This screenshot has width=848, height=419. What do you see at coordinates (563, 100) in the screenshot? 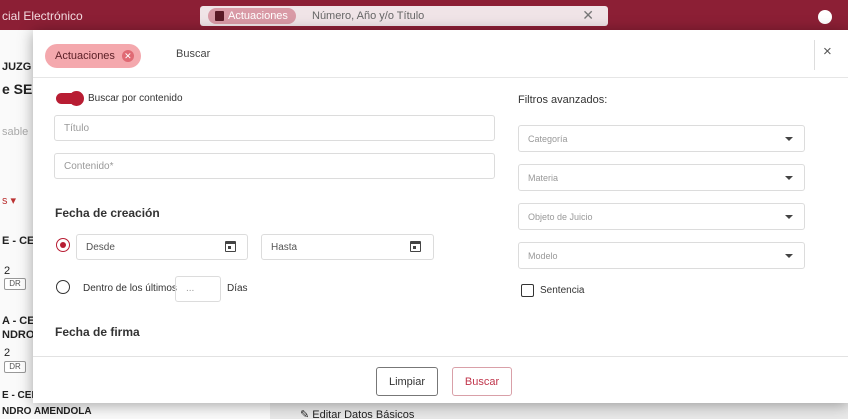
I see `advanced-filters-heading: Filtros avanzados:` at bounding box center [563, 100].